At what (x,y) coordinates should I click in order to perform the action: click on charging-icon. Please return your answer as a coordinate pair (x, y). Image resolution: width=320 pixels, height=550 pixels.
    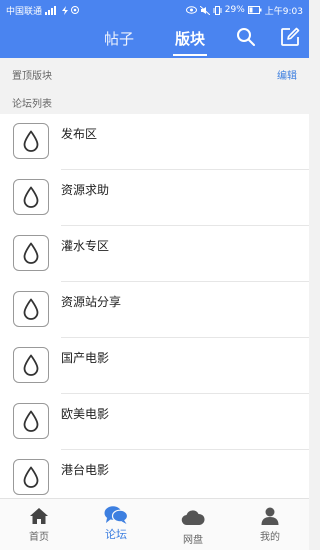
    Looking at the image, I should click on (65, 10).